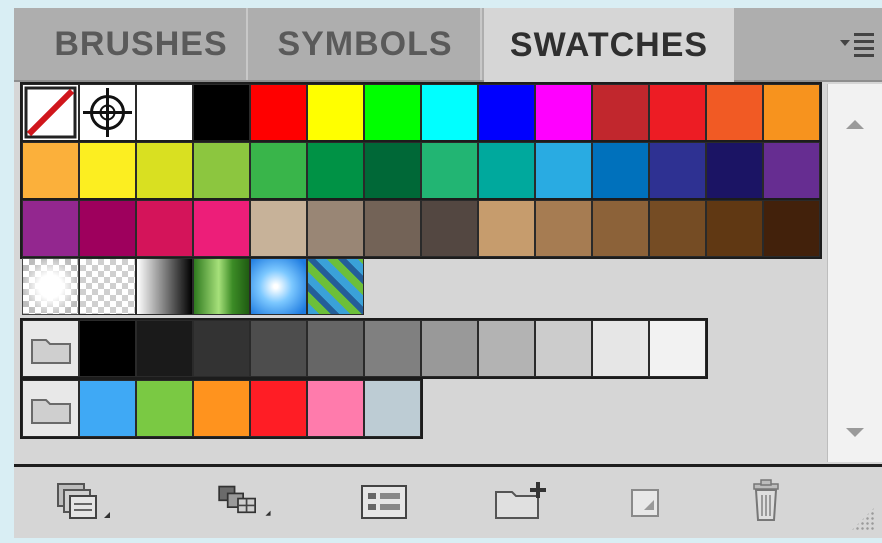 The image size is (882, 543). What do you see at coordinates (107, 112) in the screenshot?
I see `swatch-registration-icon` at bounding box center [107, 112].